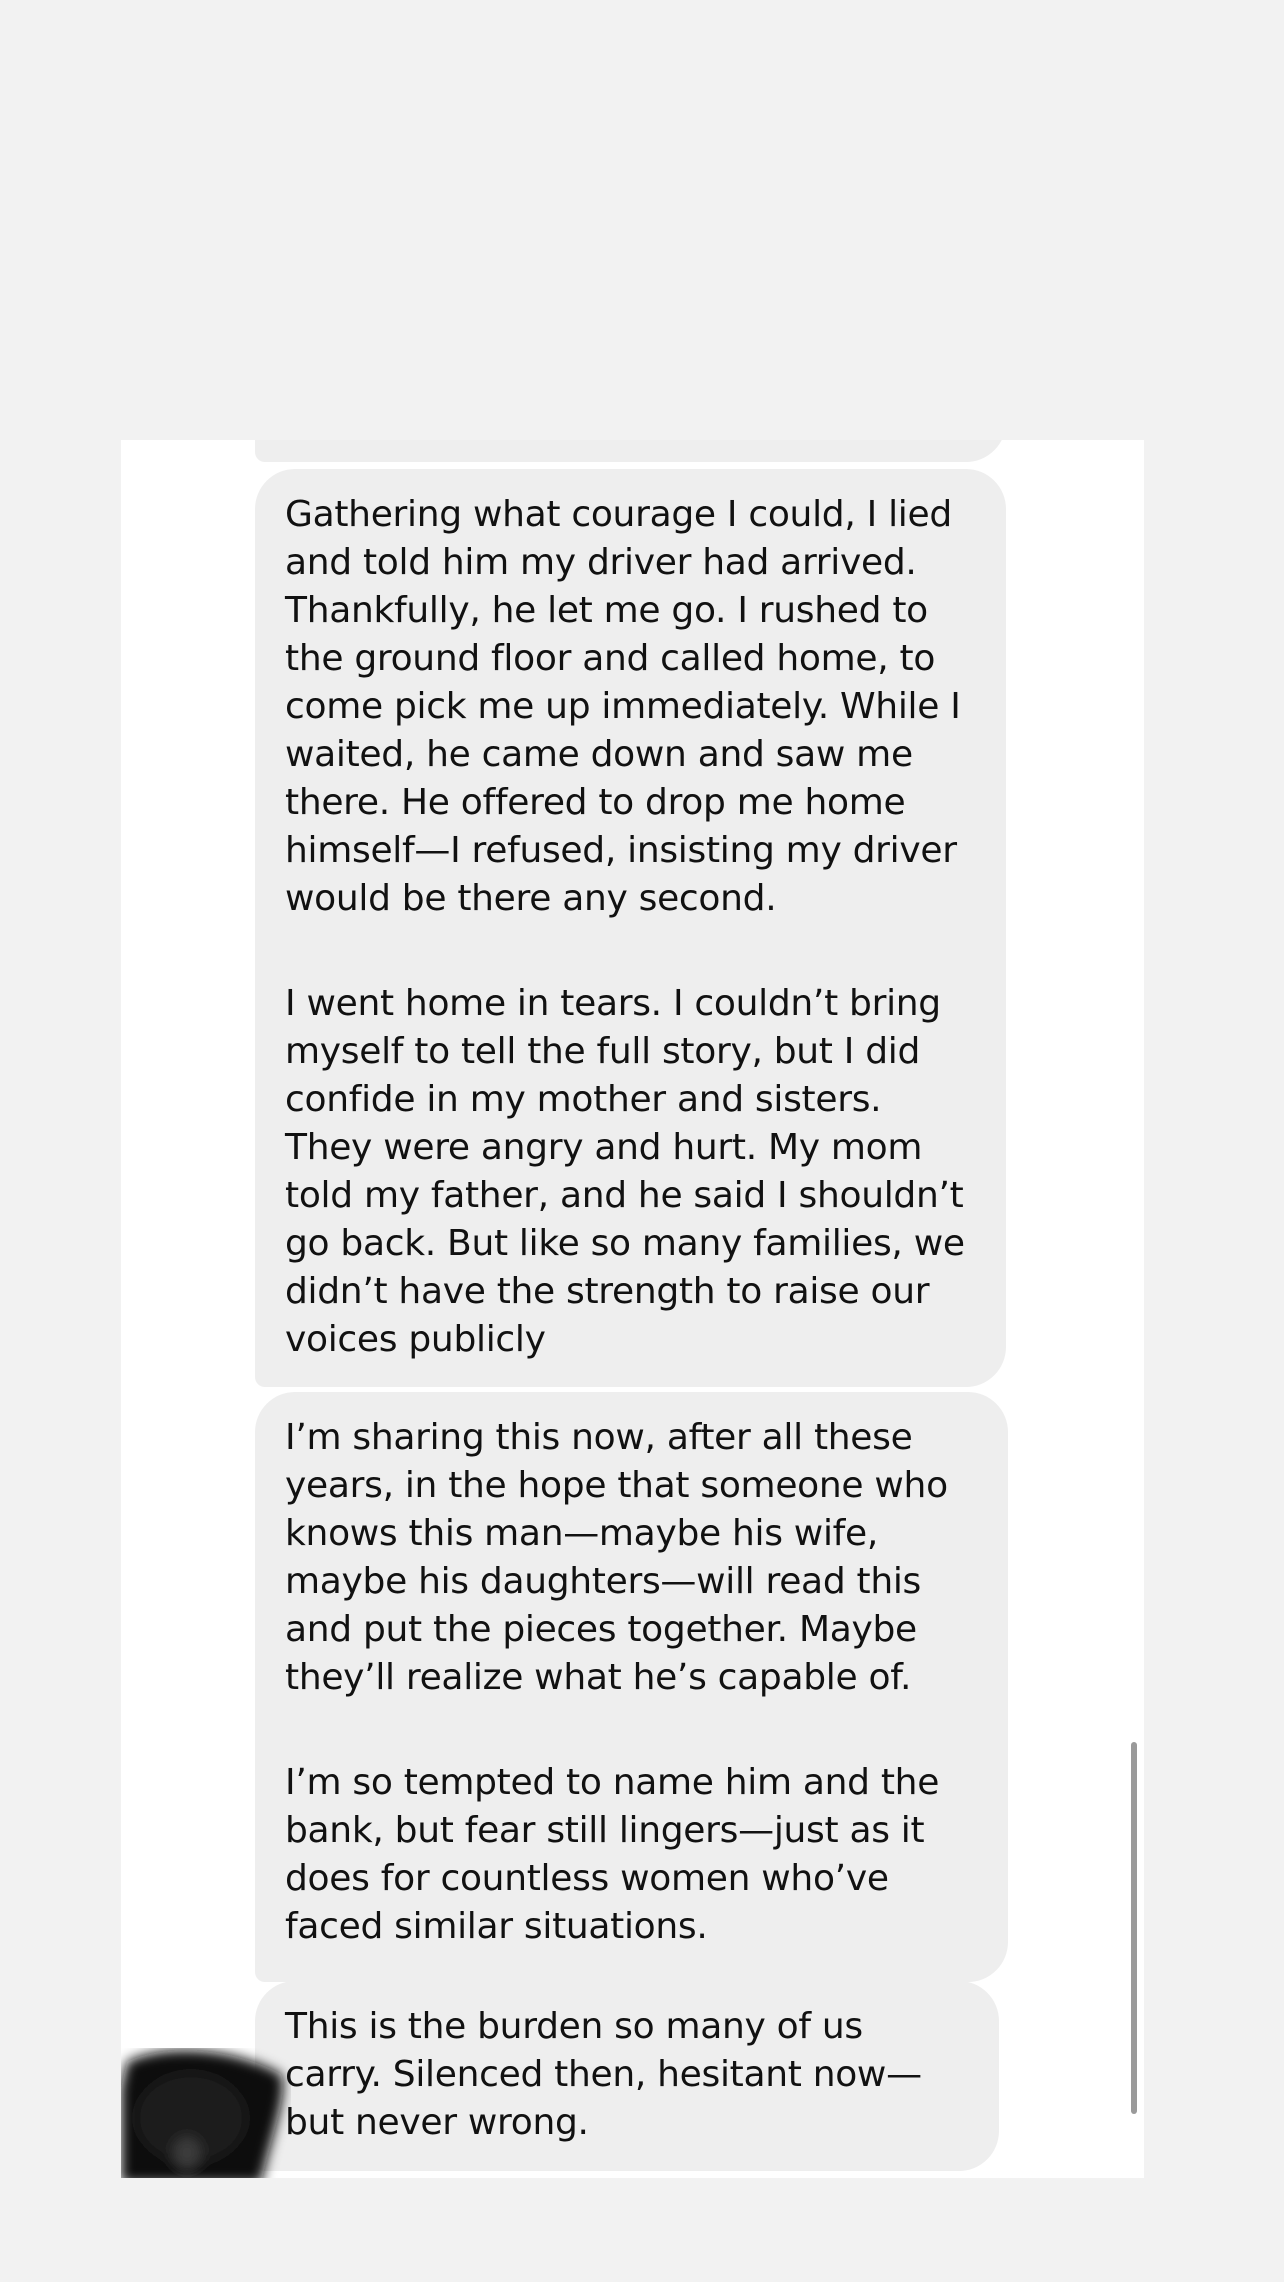 The image size is (1284, 2282). What do you see at coordinates (630, 451) in the screenshot?
I see `previous-message-bubble` at bounding box center [630, 451].